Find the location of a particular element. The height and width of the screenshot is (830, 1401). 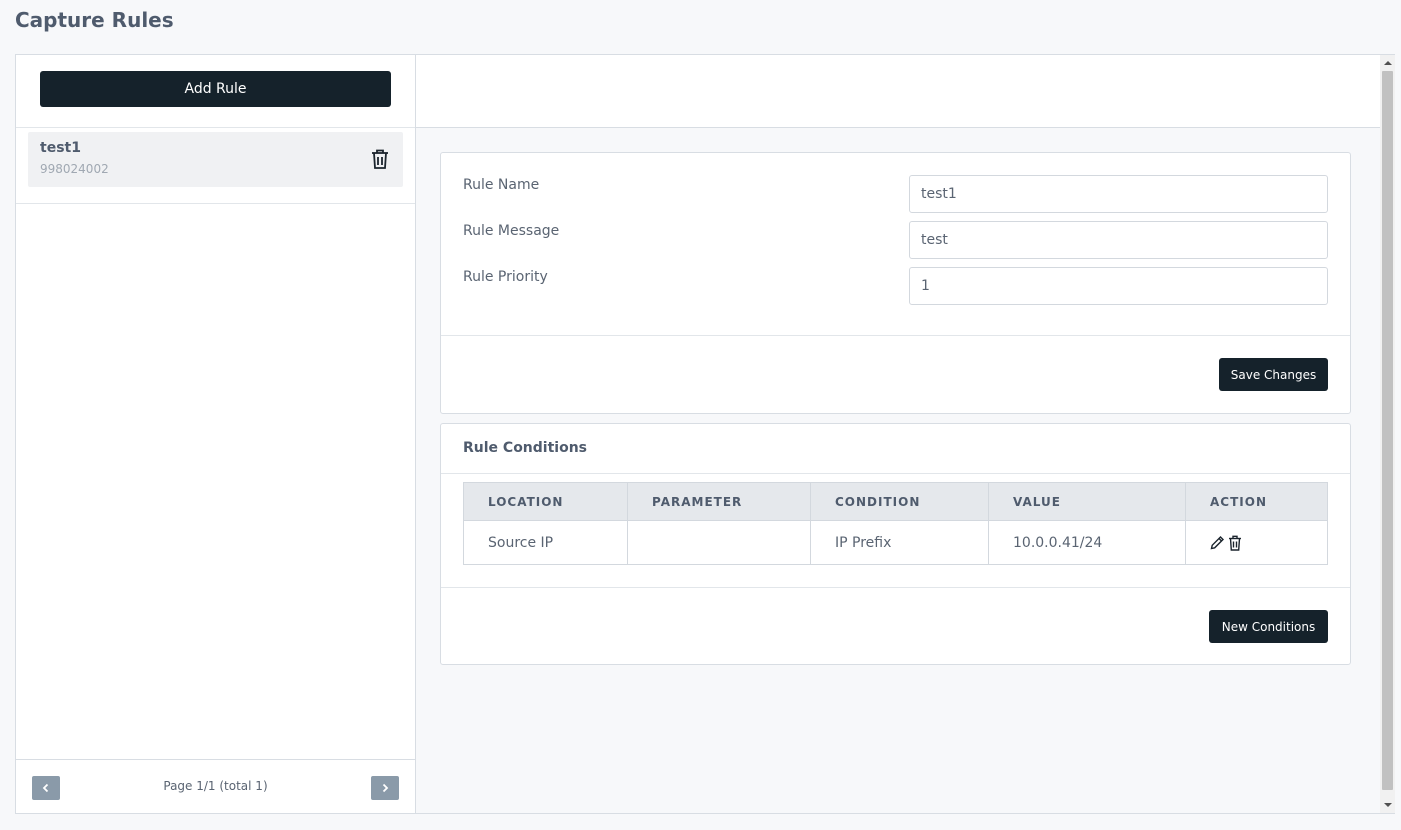

rule-name-input is located at coordinates (1118, 194).